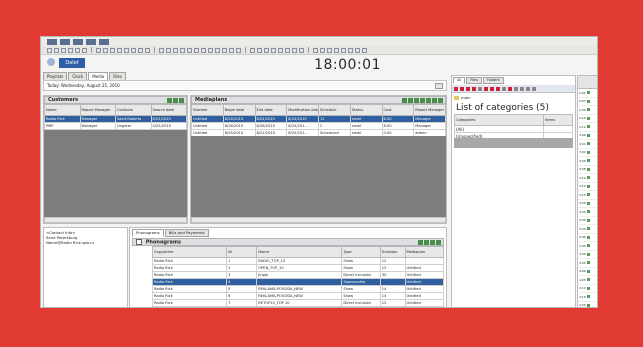 This screenshot has height=347, width=643. What do you see at coordinates (493, 80) in the screenshot?
I see `tab-folders: Folders` at bounding box center [493, 80].